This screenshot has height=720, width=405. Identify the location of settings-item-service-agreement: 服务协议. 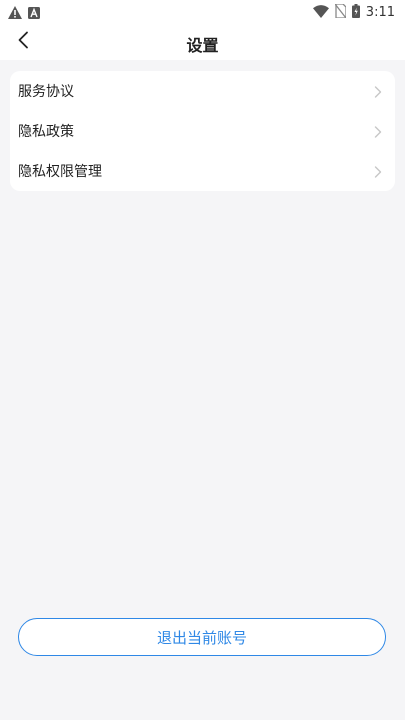
(202, 91).